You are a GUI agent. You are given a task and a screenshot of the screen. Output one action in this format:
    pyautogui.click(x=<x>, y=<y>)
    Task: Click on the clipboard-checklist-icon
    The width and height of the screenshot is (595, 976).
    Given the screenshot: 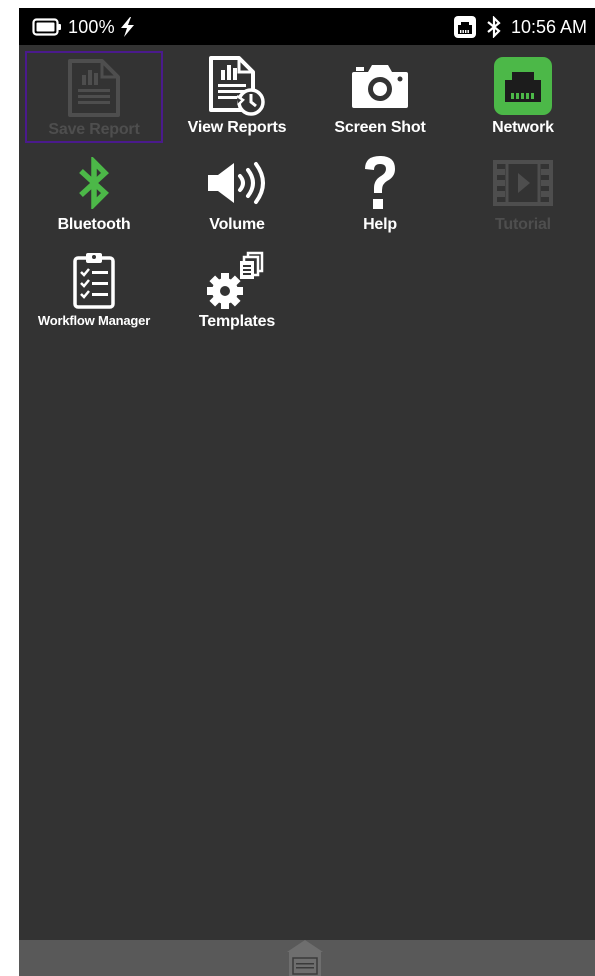 What is the action you would take?
    pyautogui.click(x=94, y=281)
    